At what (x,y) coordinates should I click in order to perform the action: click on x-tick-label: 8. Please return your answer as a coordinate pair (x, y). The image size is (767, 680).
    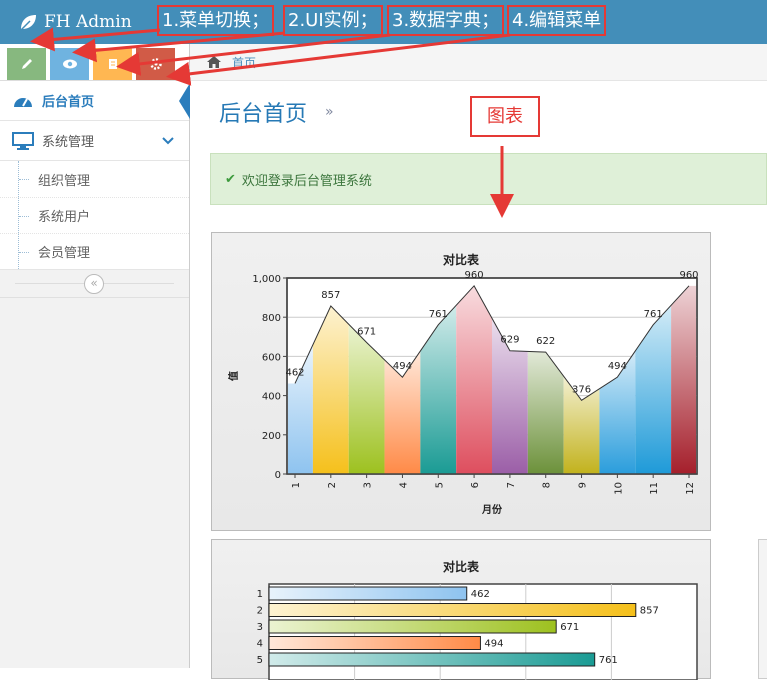
    Looking at the image, I should click on (547, 485).